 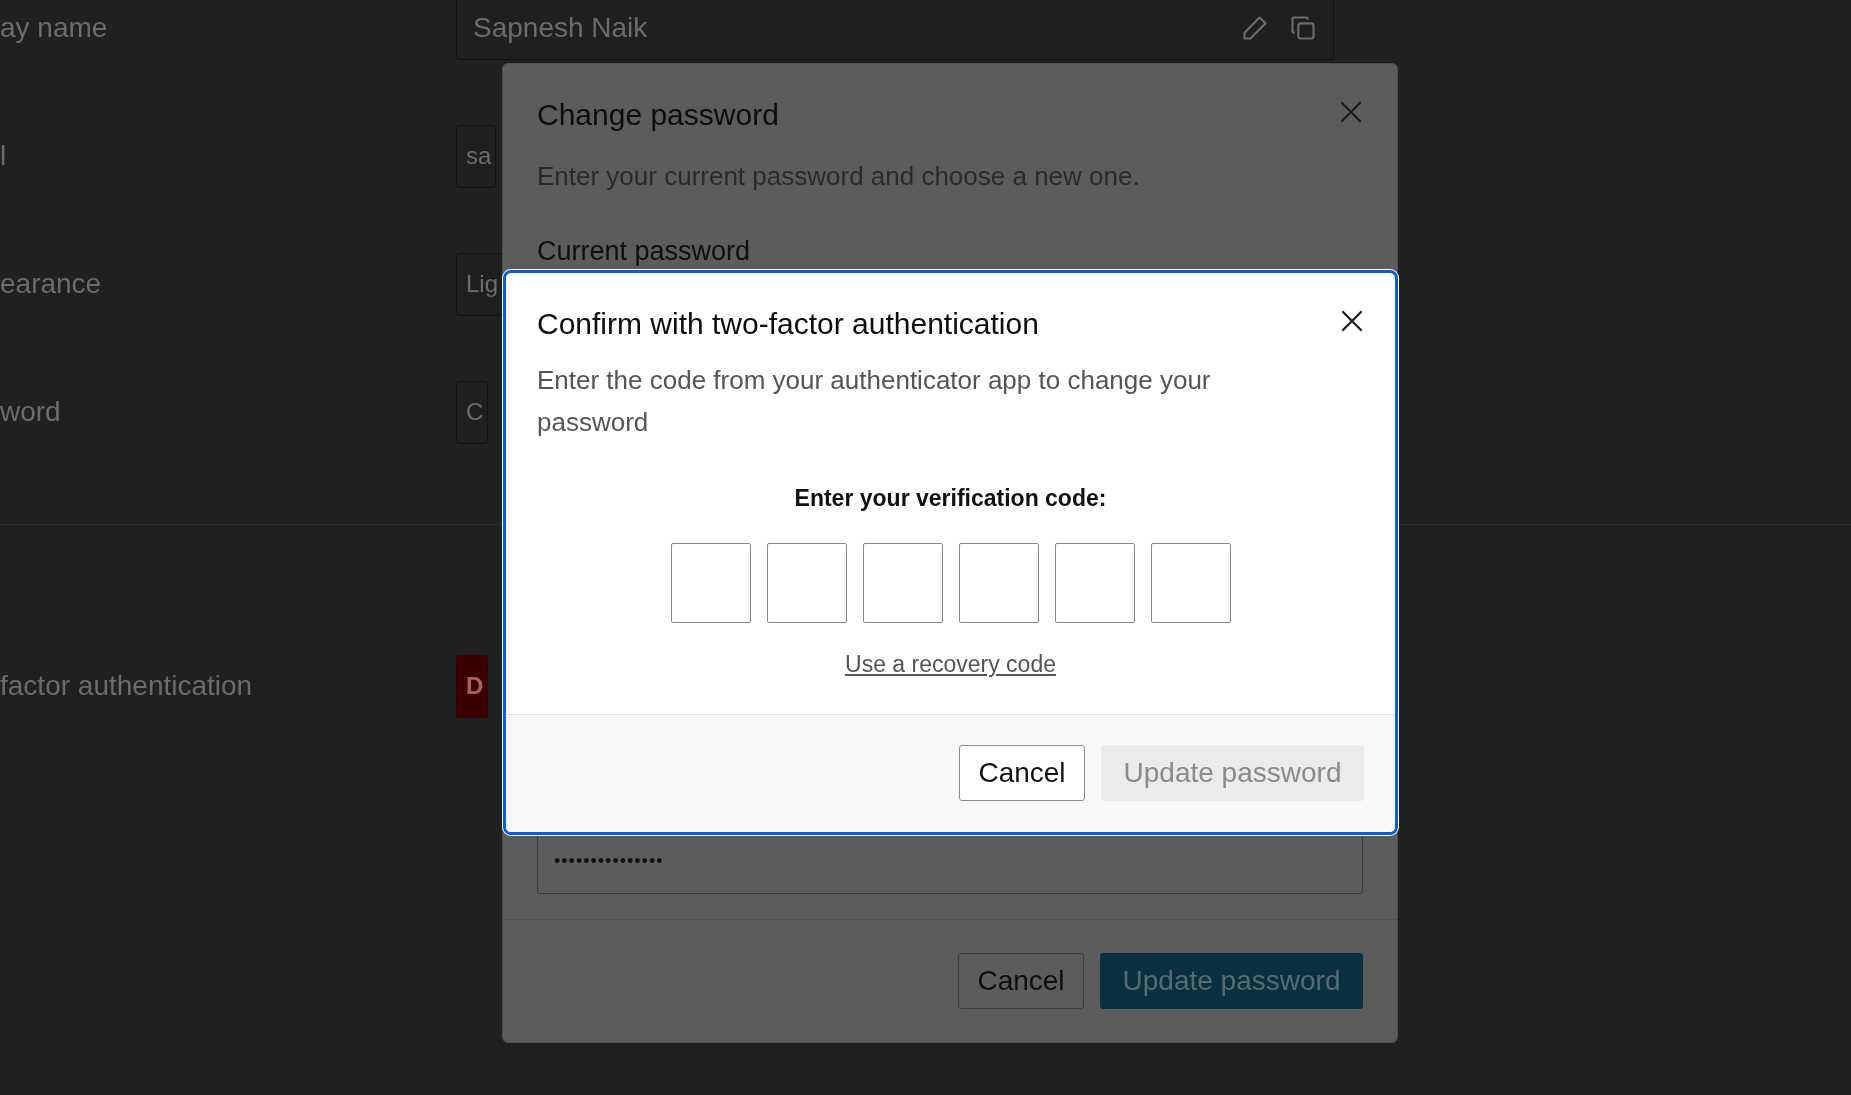 What do you see at coordinates (127, 686) in the screenshot?
I see `setting-label: factor authentication` at bounding box center [127, 686].